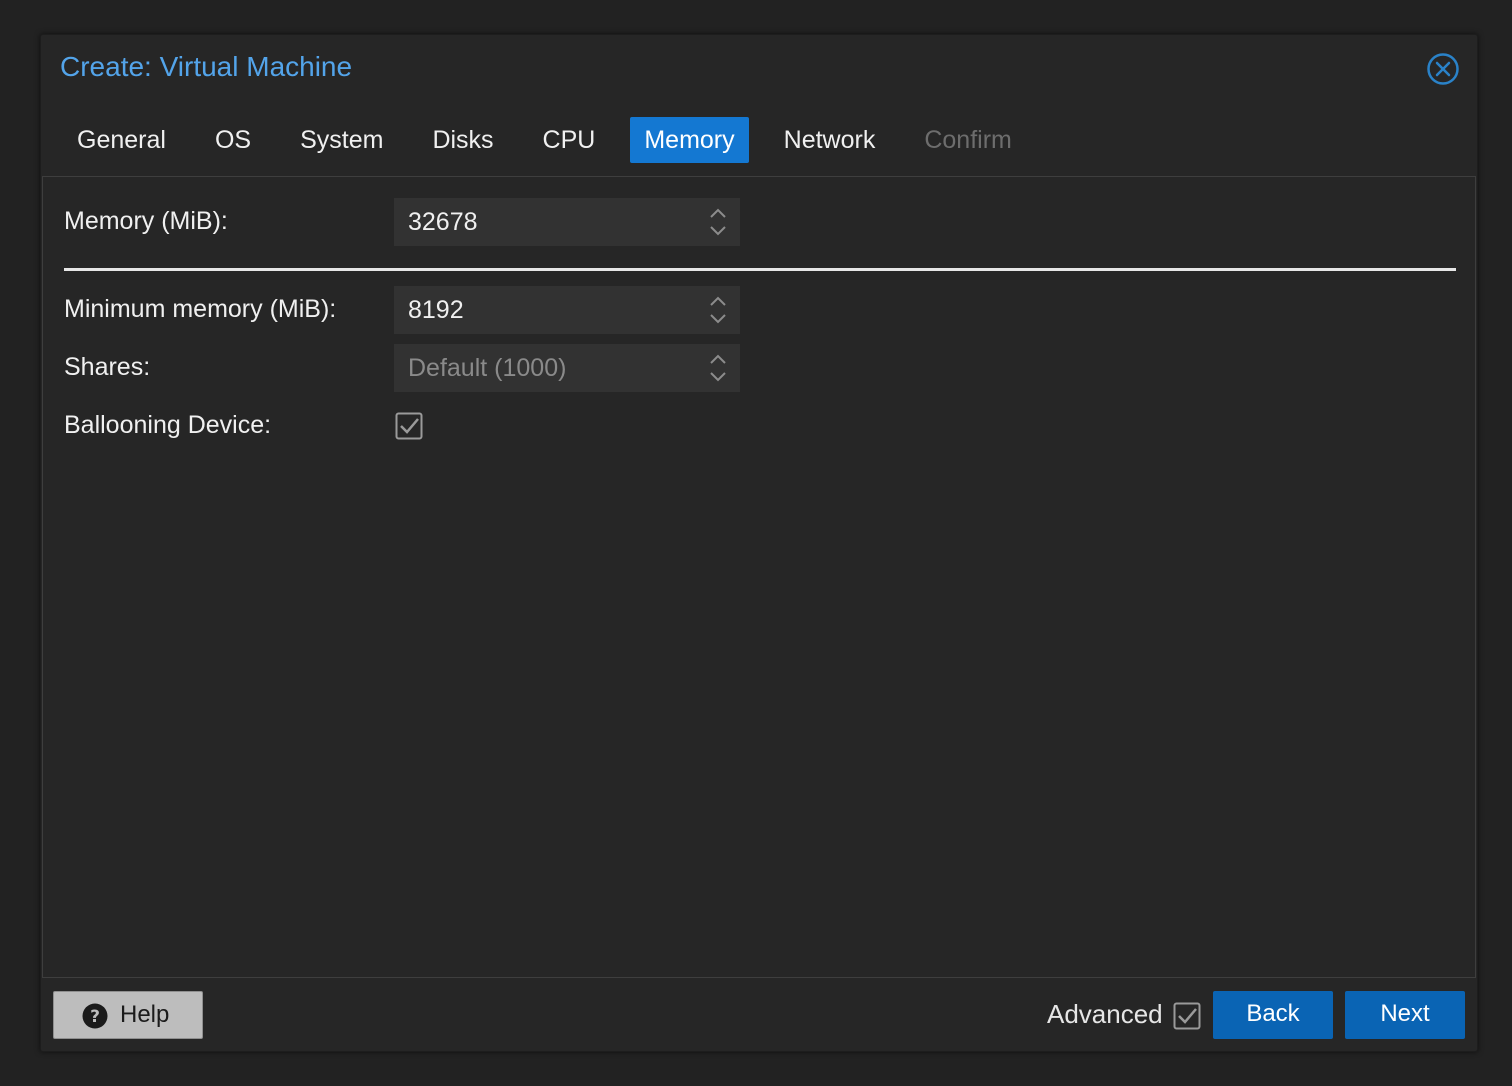 This screenshot has width=1512, height=1086. I want to click on memory-value: 32678, so click(443, 222).